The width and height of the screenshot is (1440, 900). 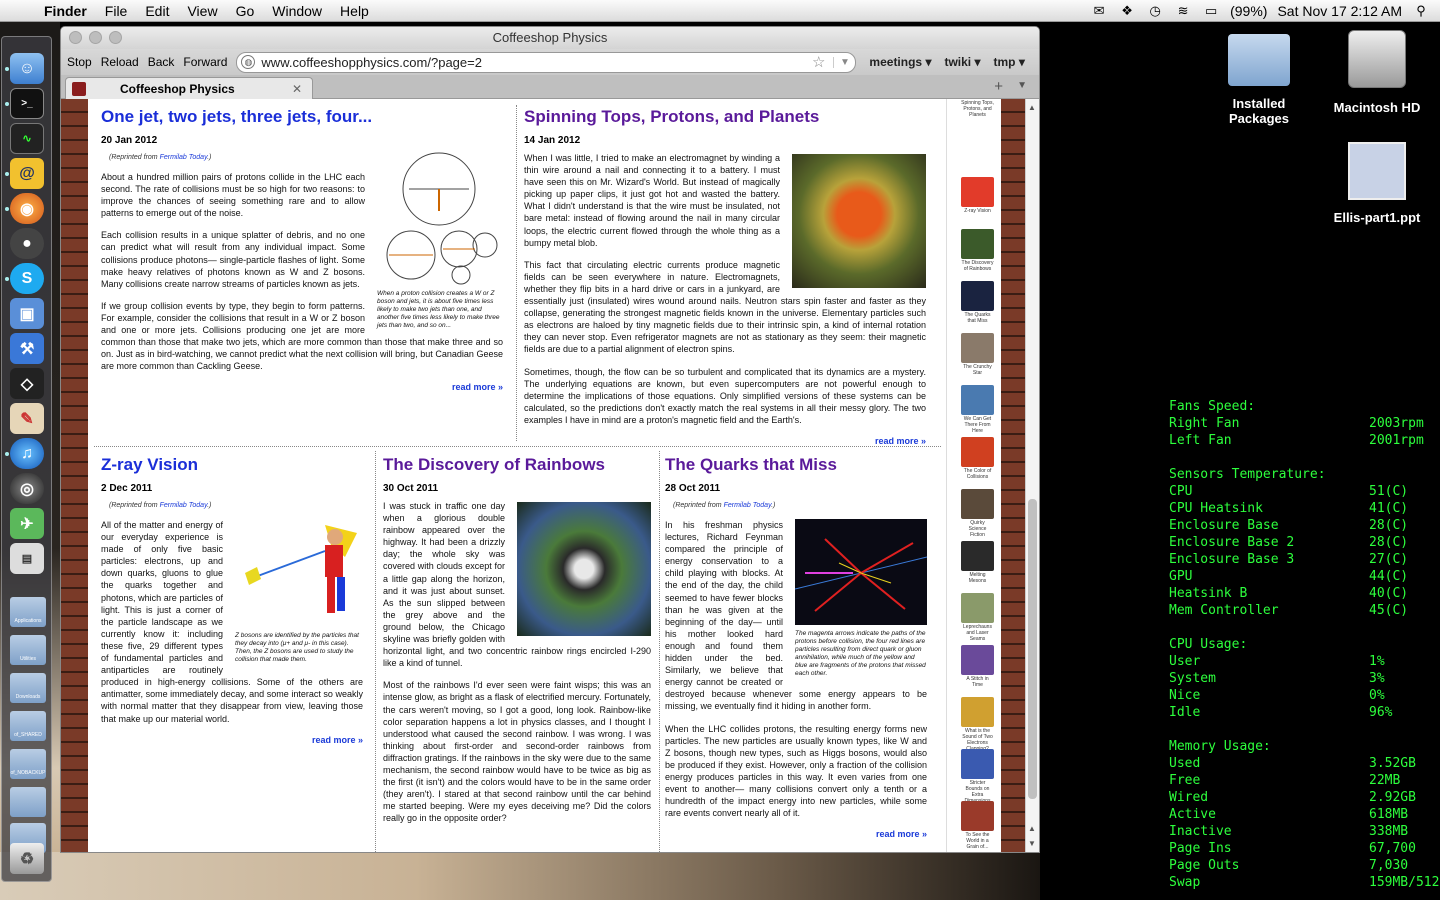 What do you see at coordinates (245, 11) in the screenshot?
I see `menu-go: Go` at bounding box center [245, 11].